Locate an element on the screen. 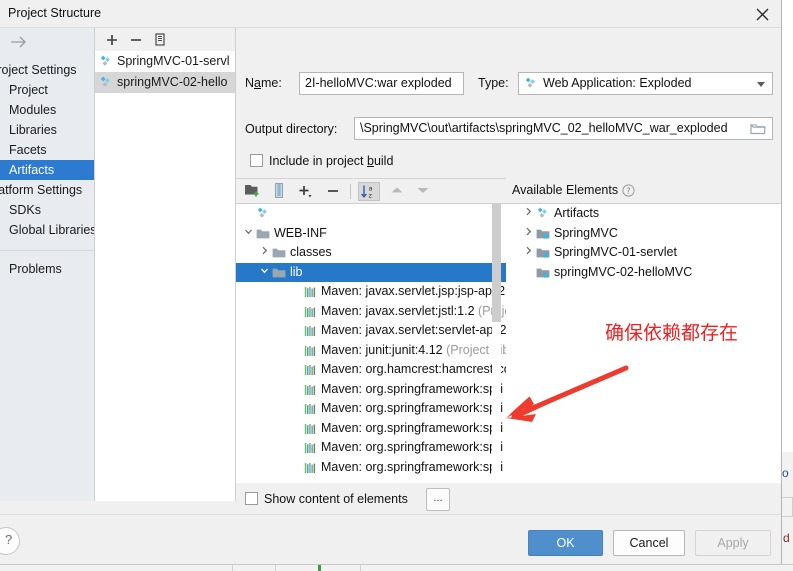 This screenshot has width=793, height=571. sidebar-item-sdks: SDKs is located at coordinates (47, 210).